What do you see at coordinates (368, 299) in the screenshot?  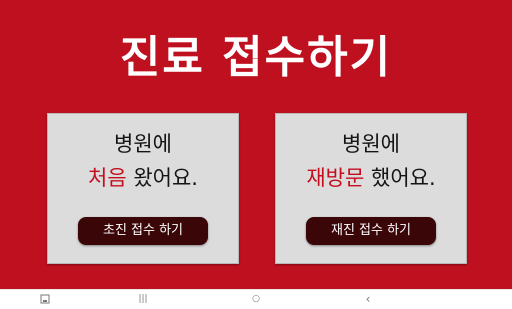 I see `back-icon: ‹` at bounding box center [368, 299].